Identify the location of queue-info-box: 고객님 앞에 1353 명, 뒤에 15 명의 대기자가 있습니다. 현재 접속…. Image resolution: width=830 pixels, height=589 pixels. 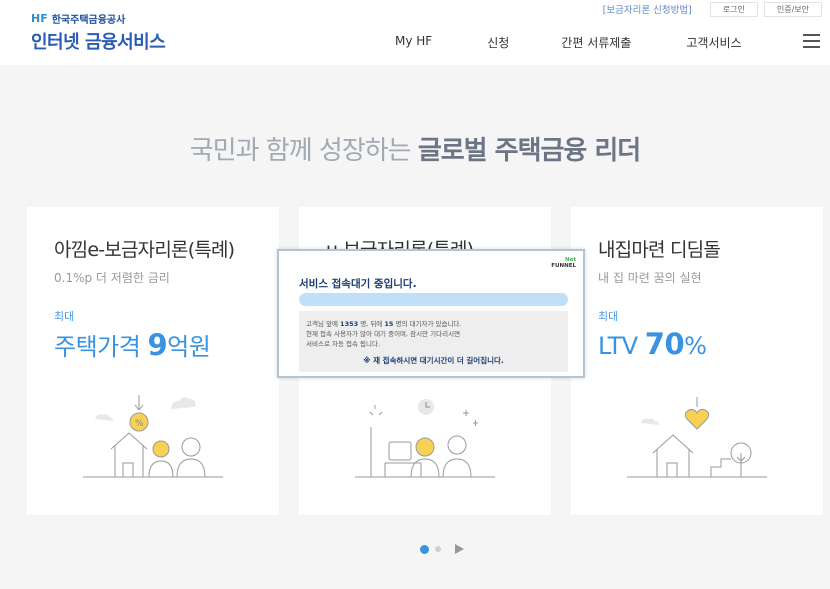
(433, 341).